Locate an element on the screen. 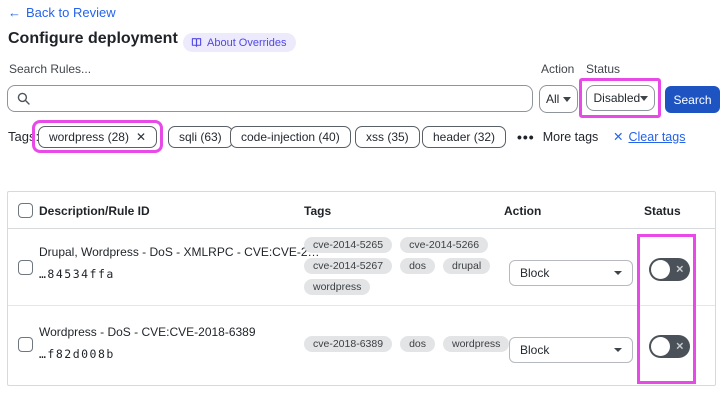 This screenshot has height=406, width=725. action-filter-label: Action is located at coordinates (558, 69).